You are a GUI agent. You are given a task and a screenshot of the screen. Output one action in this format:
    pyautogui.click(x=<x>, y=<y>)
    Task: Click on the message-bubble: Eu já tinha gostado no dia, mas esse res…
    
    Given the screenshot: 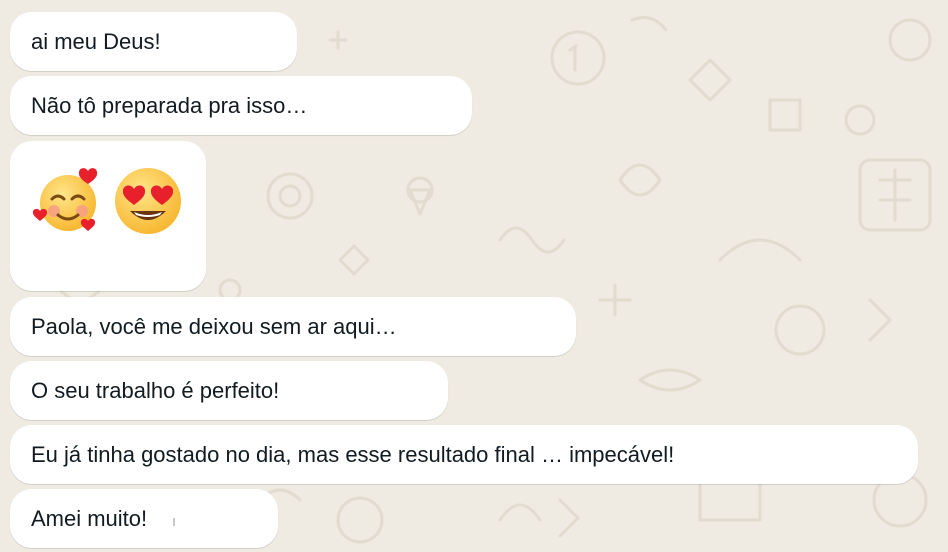 What is the action you would take?
    pyautogui.click(x=464, y=454)
    